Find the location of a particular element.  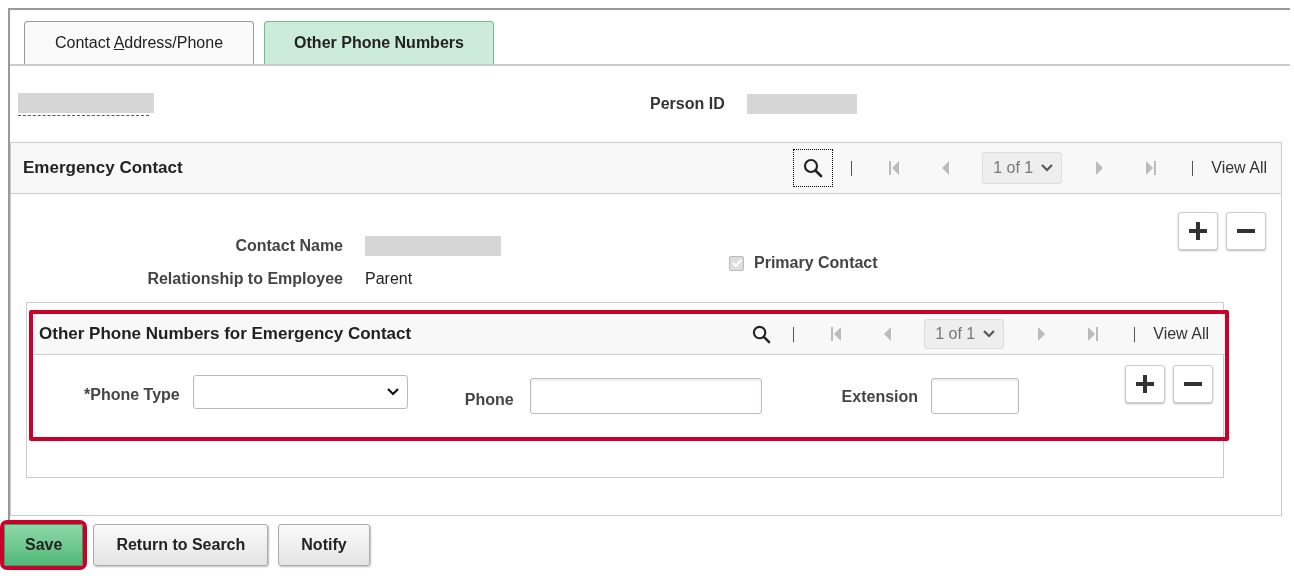

checkbox-label: Primary Contact is located at coordinates (816, 263).